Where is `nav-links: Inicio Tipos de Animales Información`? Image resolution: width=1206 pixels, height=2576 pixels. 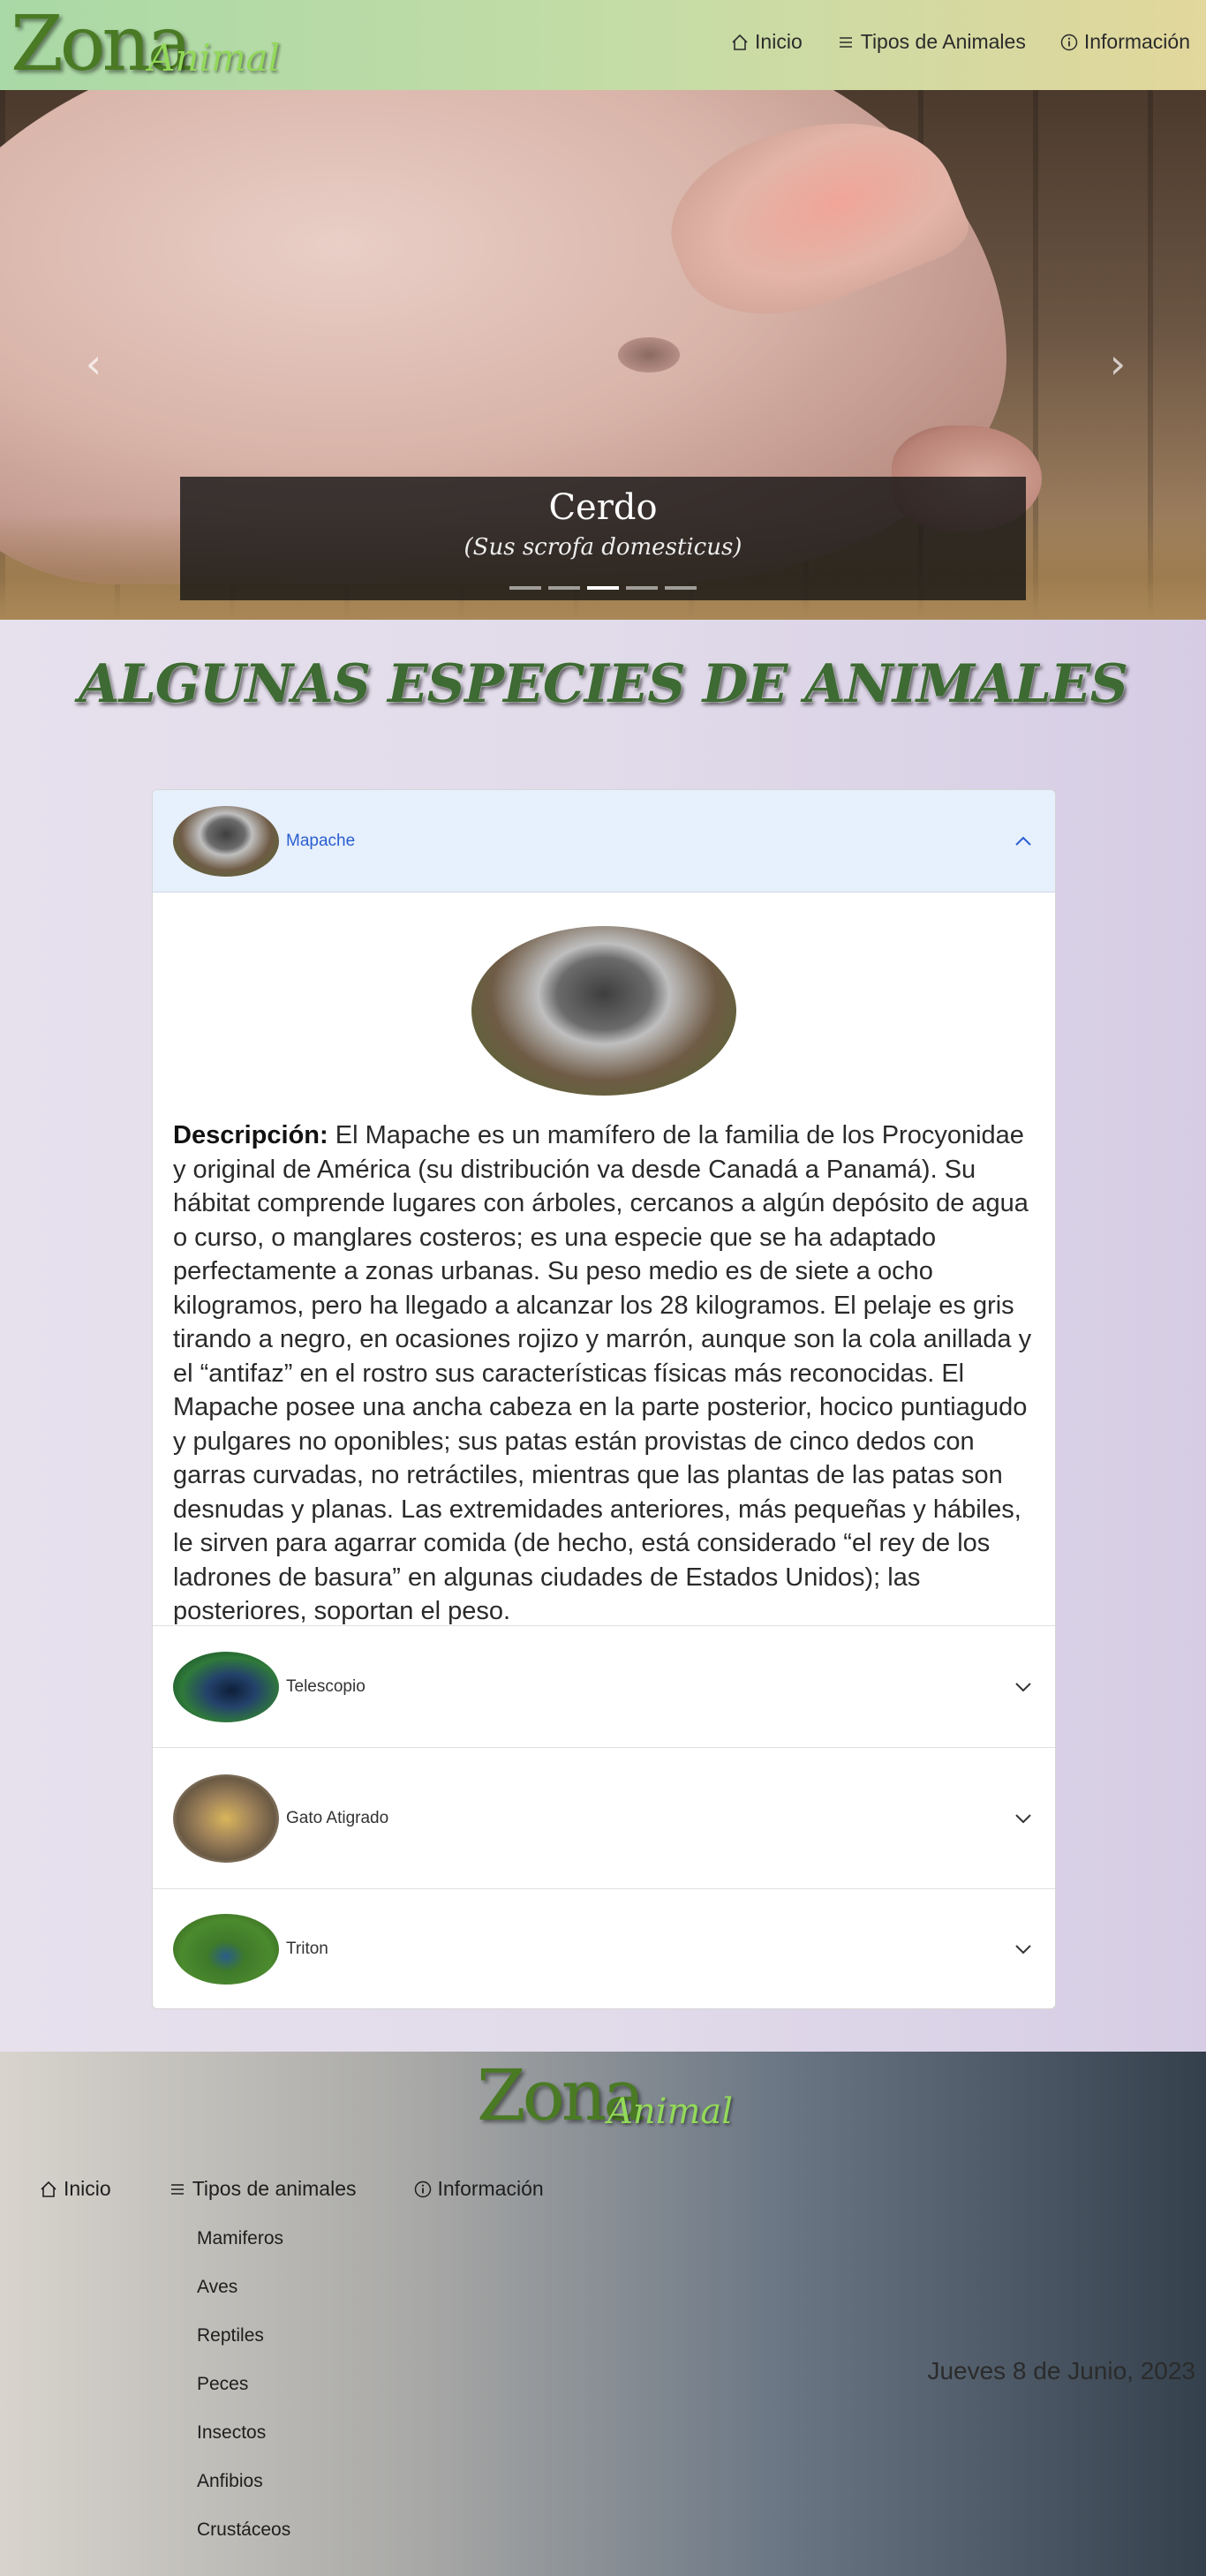
nav-links: Inicio Tipos de Animales Información is located at coordinates (960, 42).